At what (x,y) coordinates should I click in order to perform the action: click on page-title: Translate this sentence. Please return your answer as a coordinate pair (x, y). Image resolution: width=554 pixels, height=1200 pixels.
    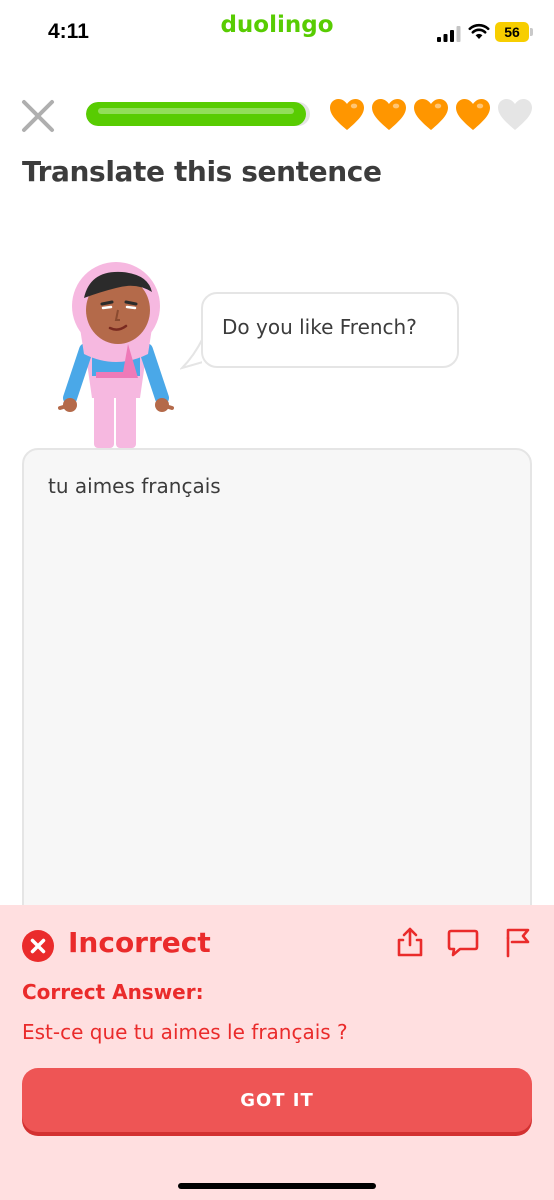
    Looking at the image, I should click on (202, 171).